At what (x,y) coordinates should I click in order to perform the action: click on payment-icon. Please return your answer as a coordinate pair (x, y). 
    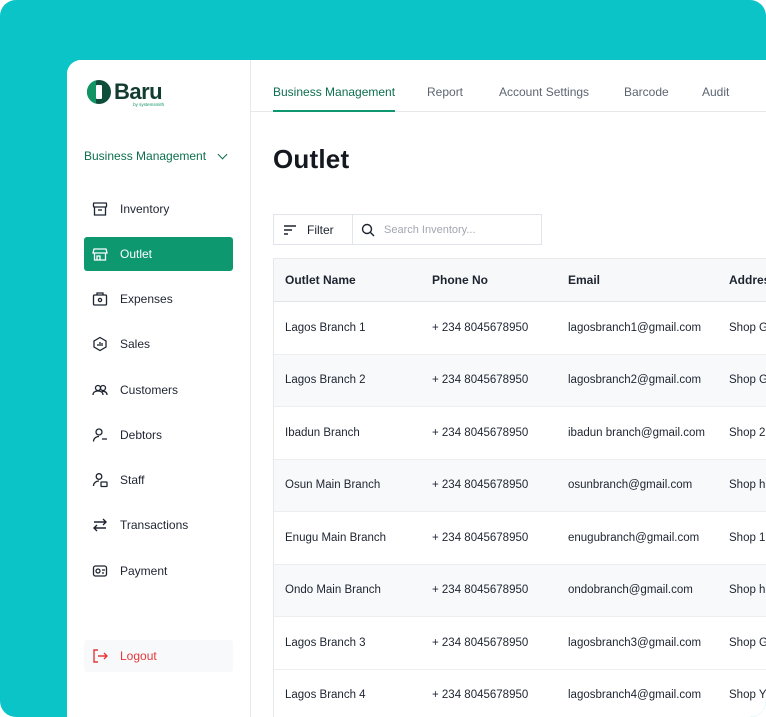
    Looking at the image, I should click on (100, 571).